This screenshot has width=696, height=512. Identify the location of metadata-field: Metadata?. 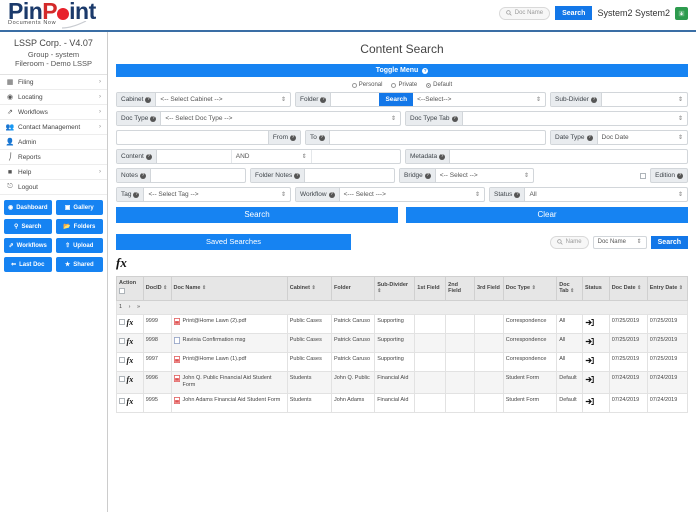
(546, 156).